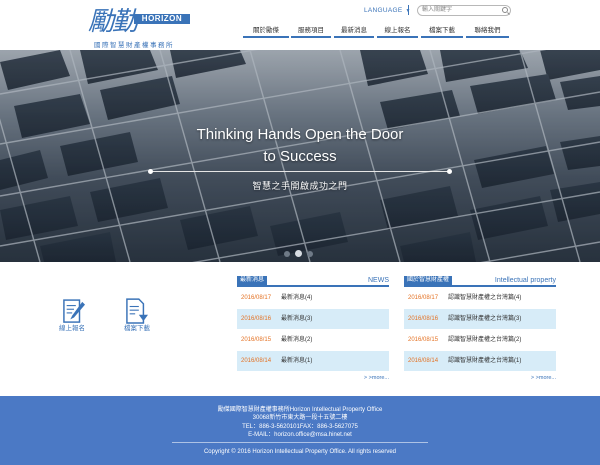 The height and width of the screenshot is (465, 600). I want to click on language-selector: LANGUAGE▼, so click(387, 10).